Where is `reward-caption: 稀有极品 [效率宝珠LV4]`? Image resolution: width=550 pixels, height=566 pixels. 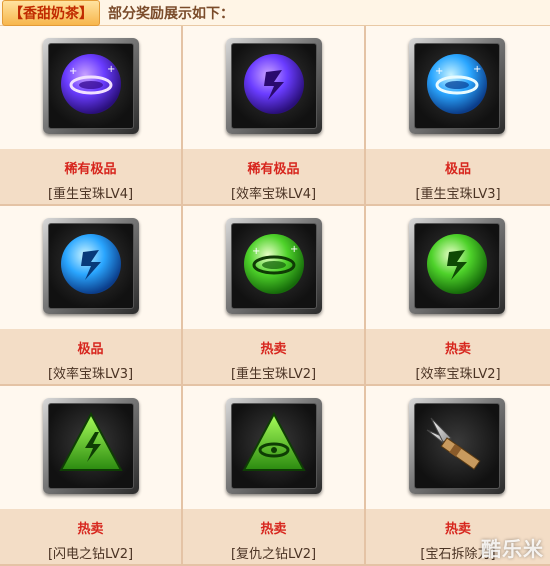 reward-caption: 稀有极品 [效率宝珠LV4] is located at coordinates (273, 176).